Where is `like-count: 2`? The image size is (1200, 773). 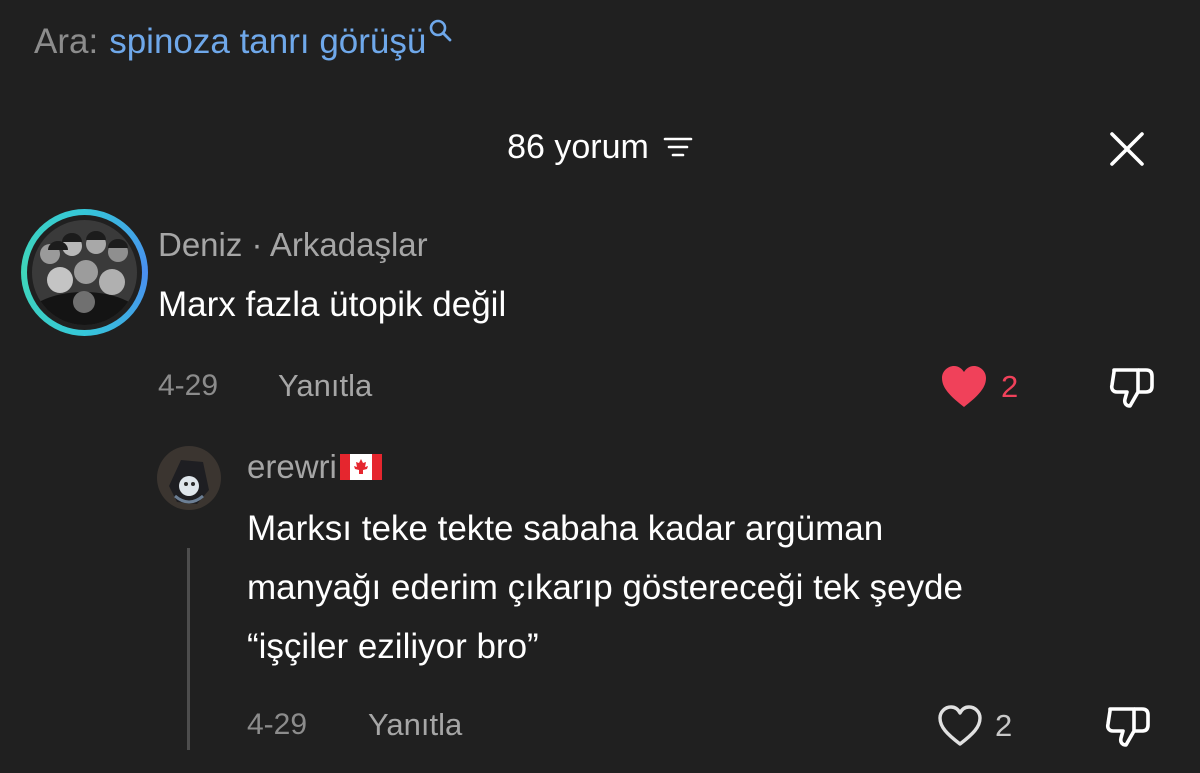
like-count: 2 is located at coordinates (1010, 386).